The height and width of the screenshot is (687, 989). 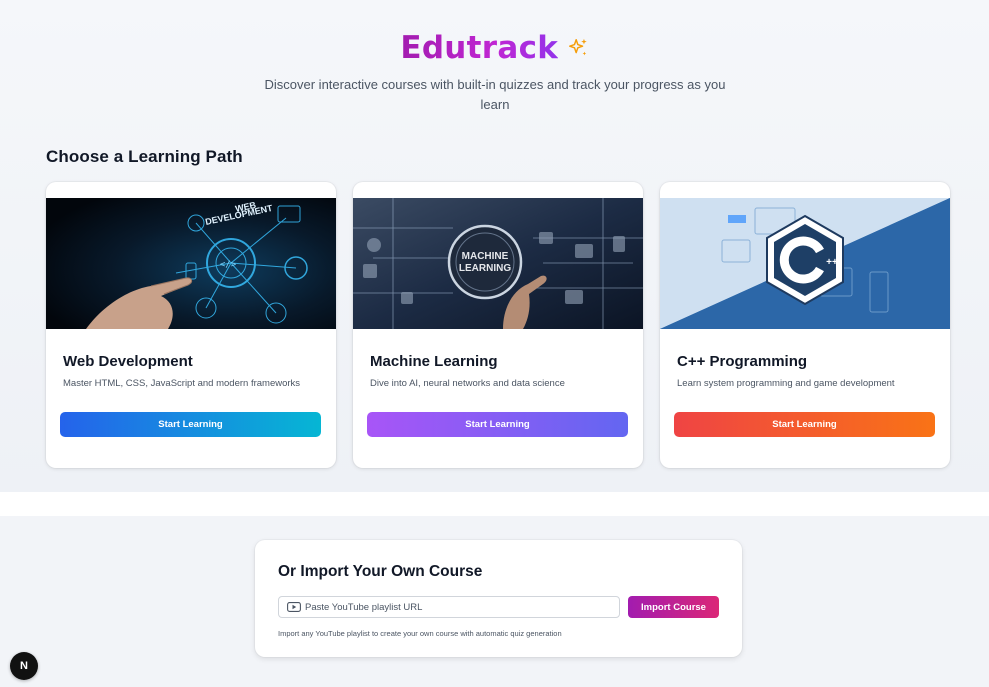 I want to click on web-development-banner: </> WEB DEVELOPMENT, so click(x=191, y=263).